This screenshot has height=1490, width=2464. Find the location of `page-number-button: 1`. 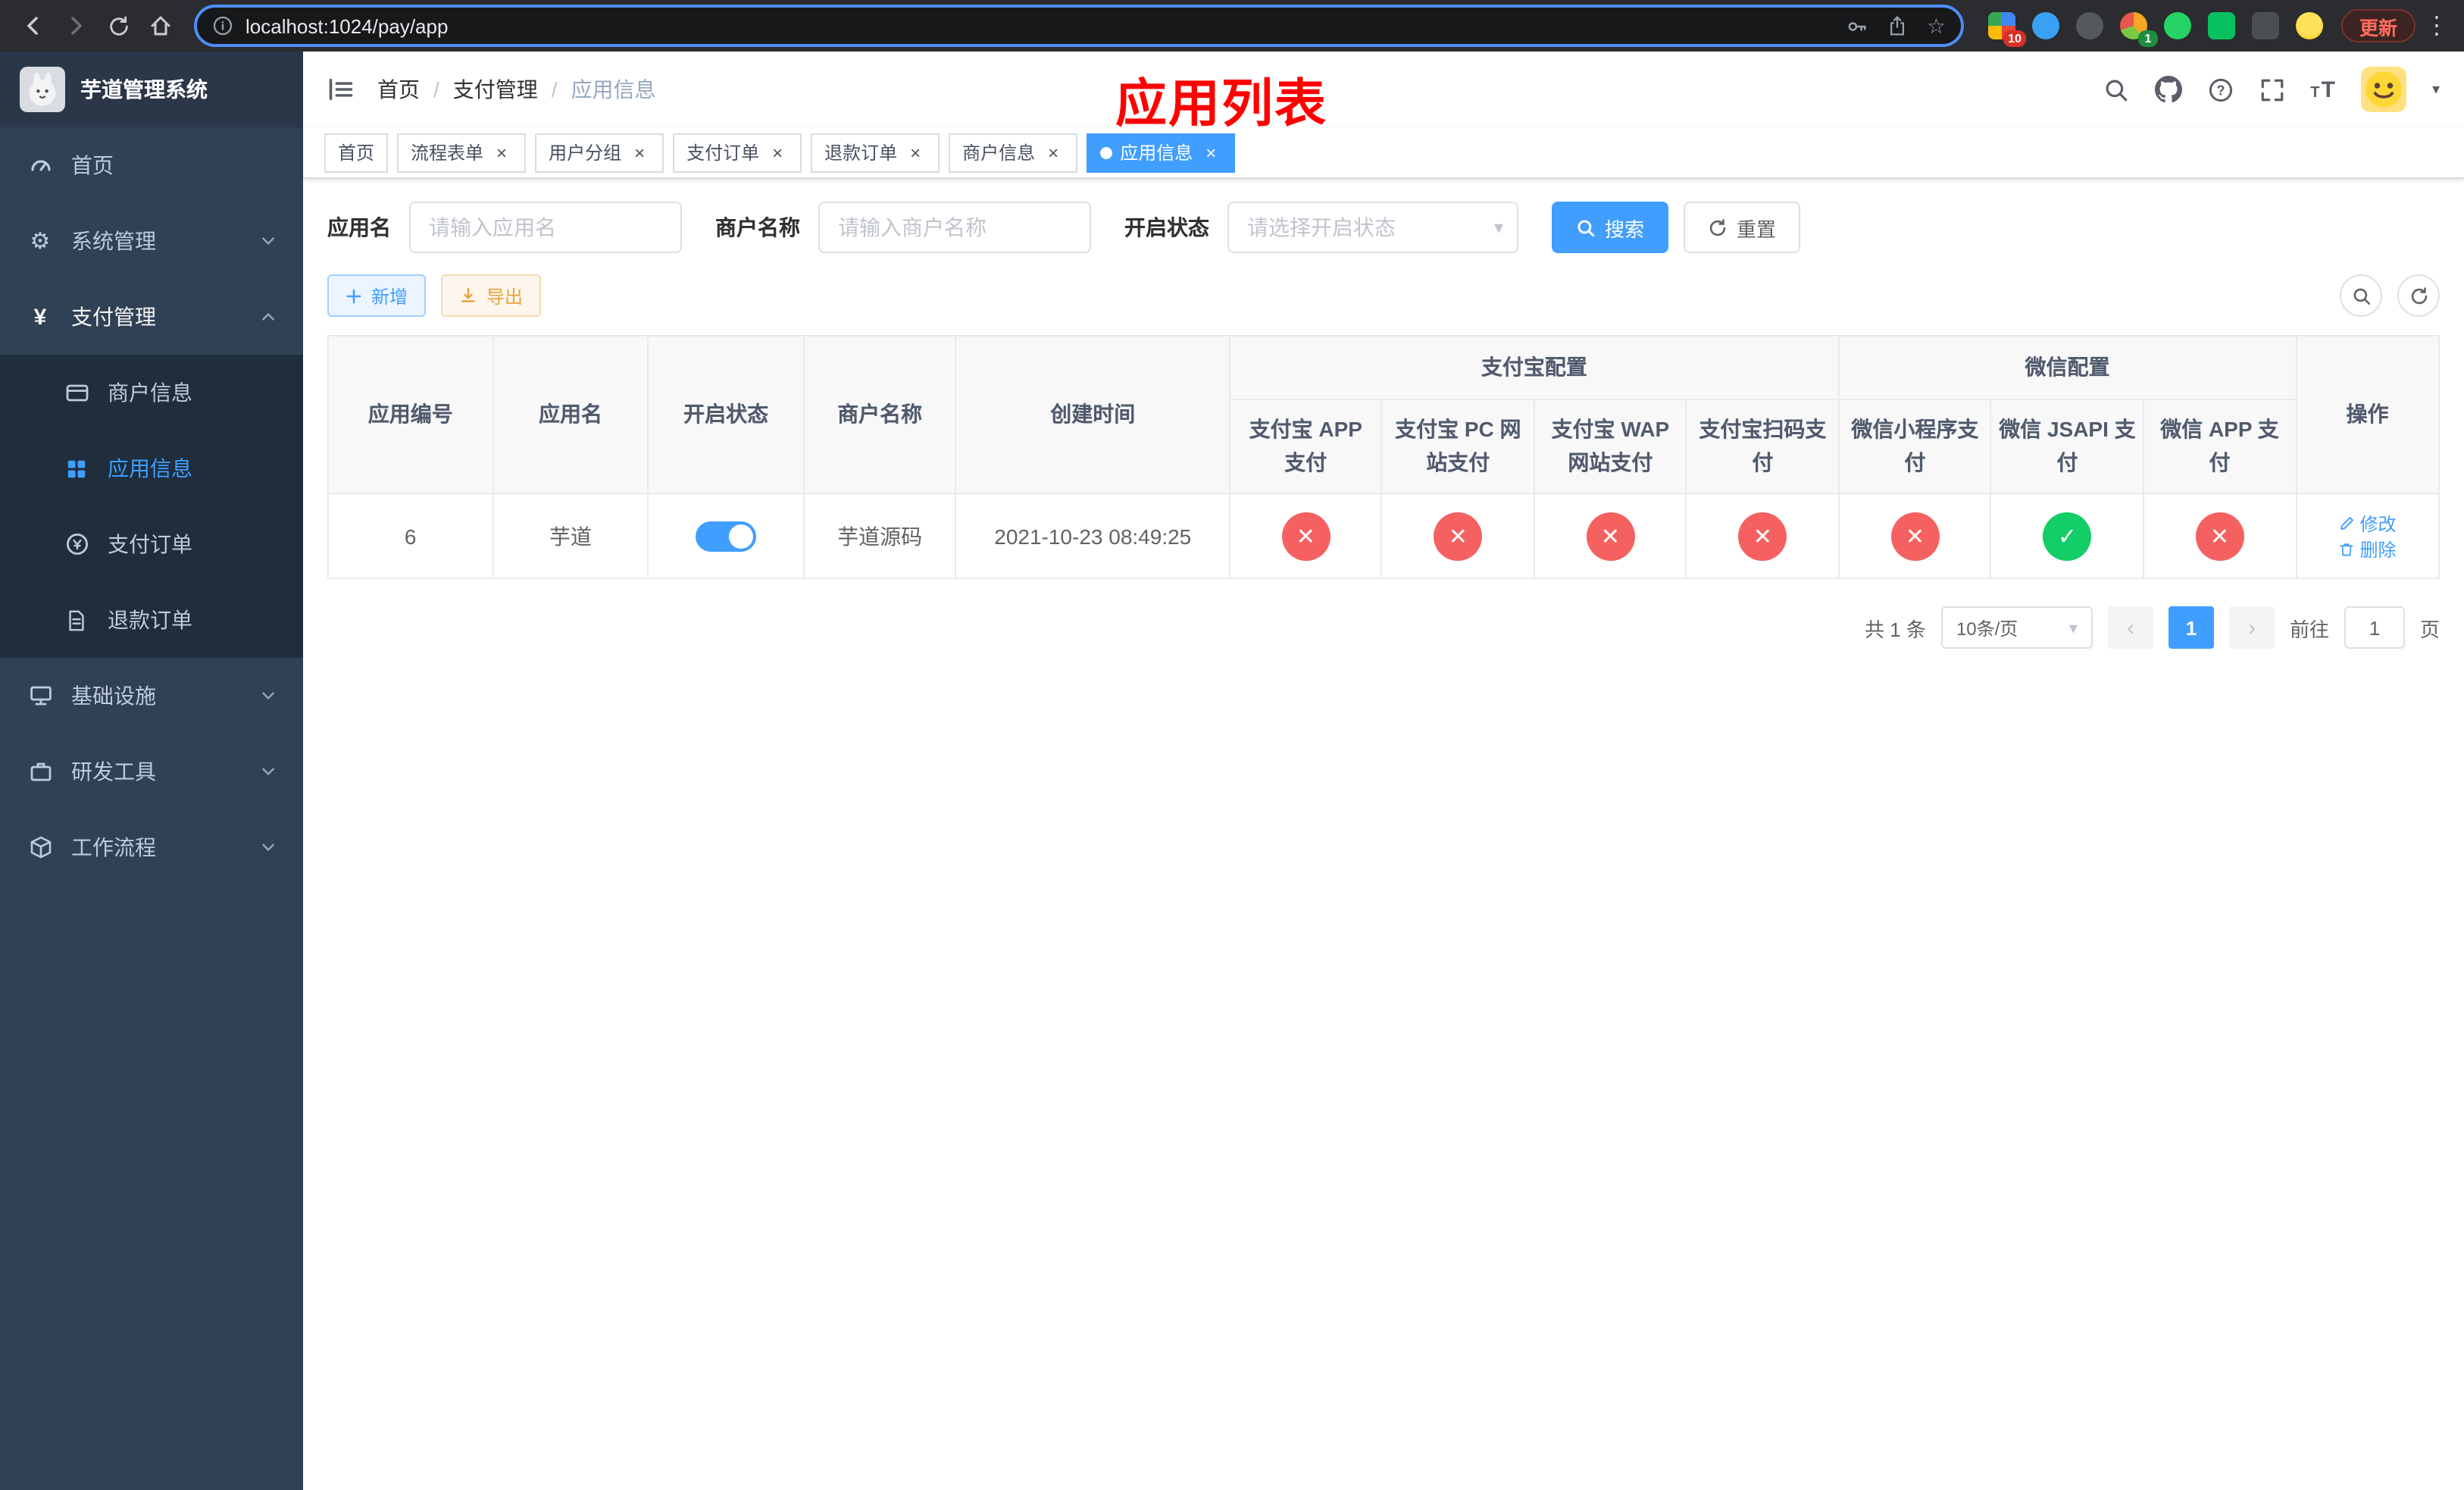

page-number-button: 1 is located at coordinates (2191, 627).